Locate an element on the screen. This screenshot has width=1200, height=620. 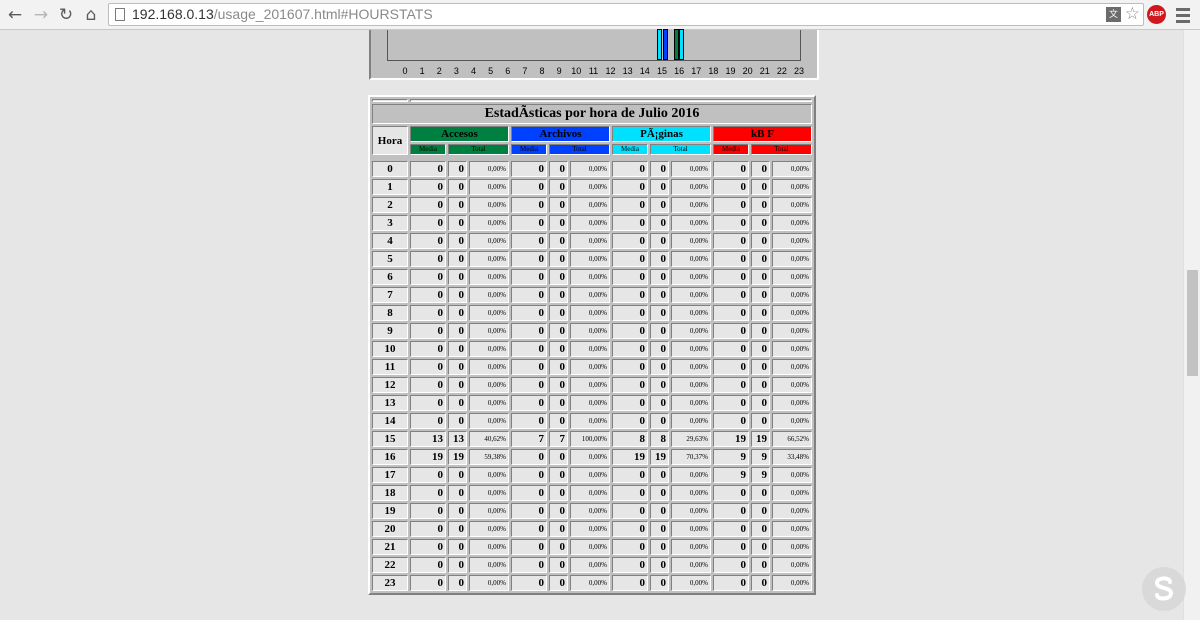
table-row: 16 19 19 59,38% 0 0 0,00% 19 19 70,37% 9 9 33,48% is located at coordinates (592, 457).